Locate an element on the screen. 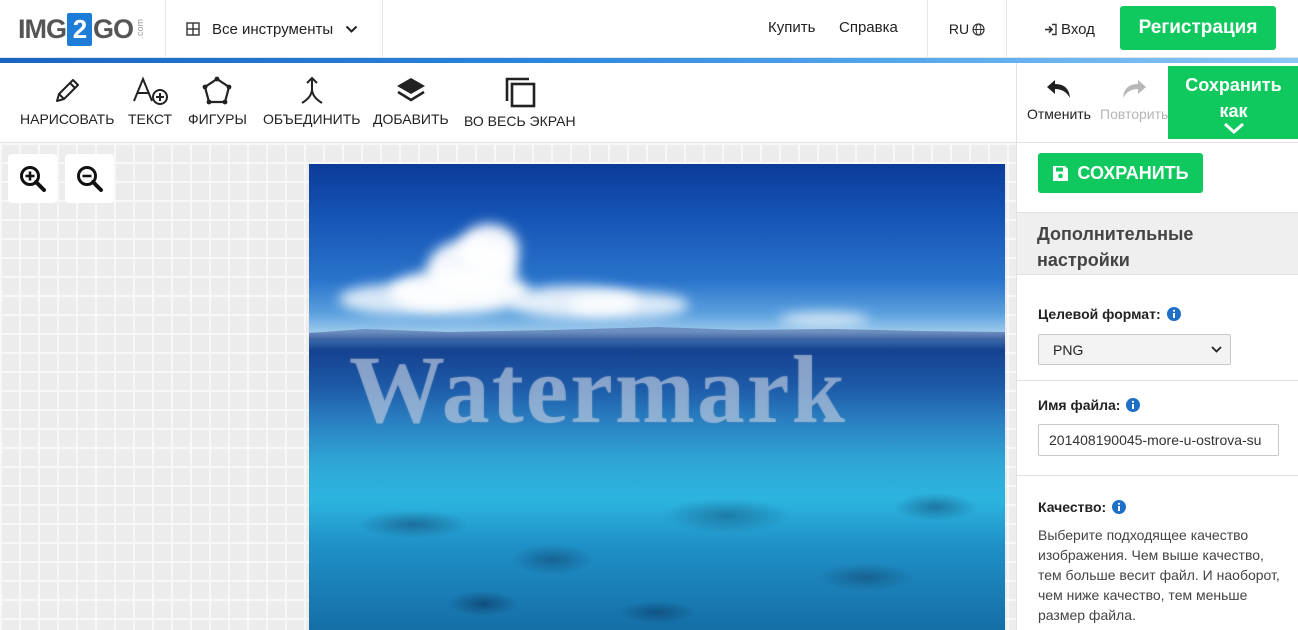 The image size is (1298, 630). tool-label: ФИГУРЫ is located at coordinates (217, 119).